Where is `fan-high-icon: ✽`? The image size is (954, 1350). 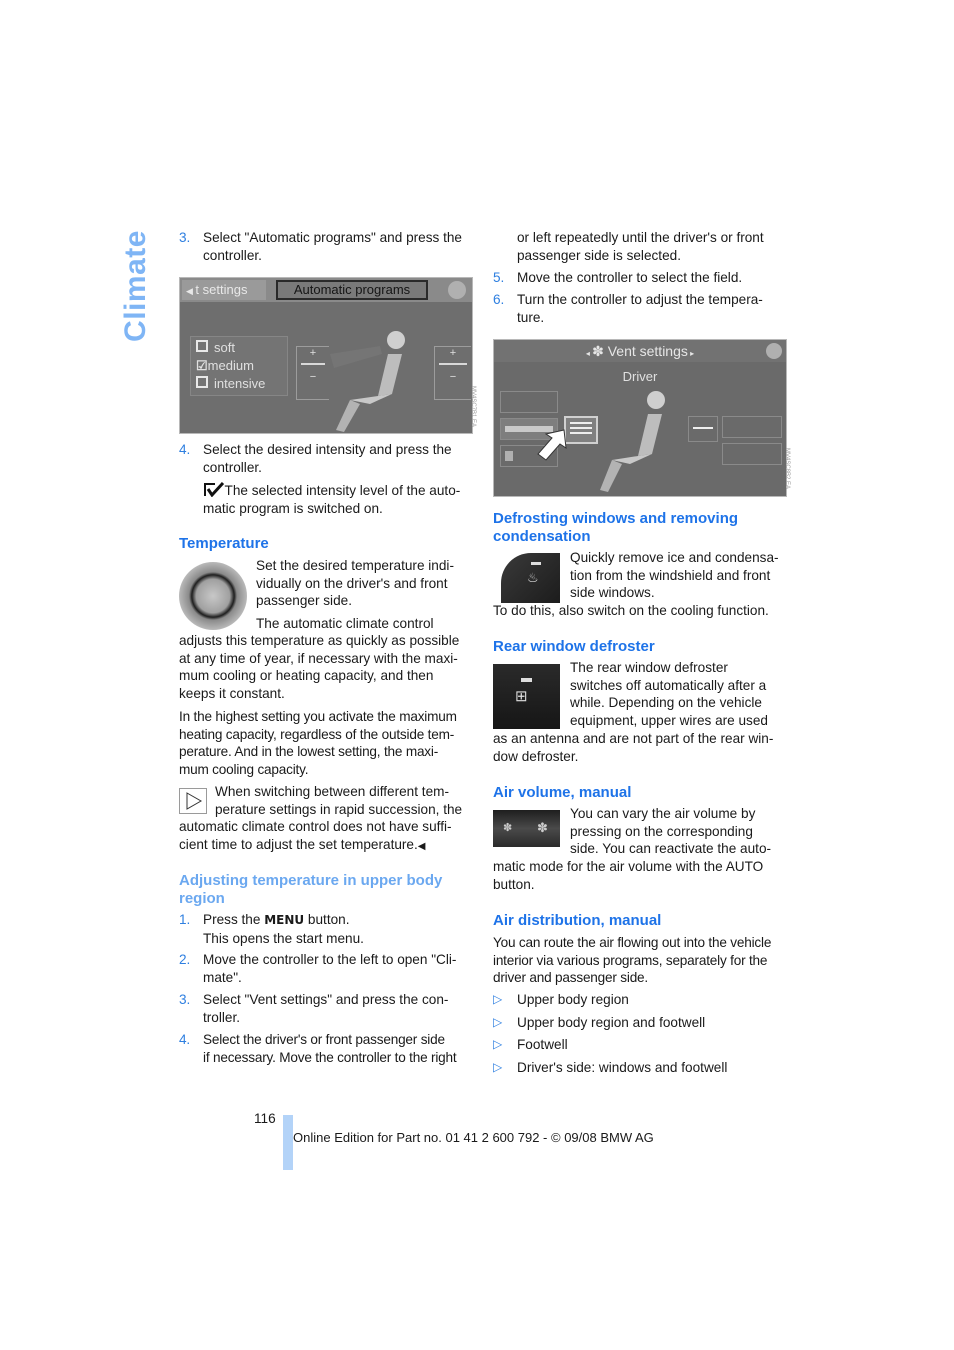 fan-high-icon: ✽ is located at coordinates (542, 827).